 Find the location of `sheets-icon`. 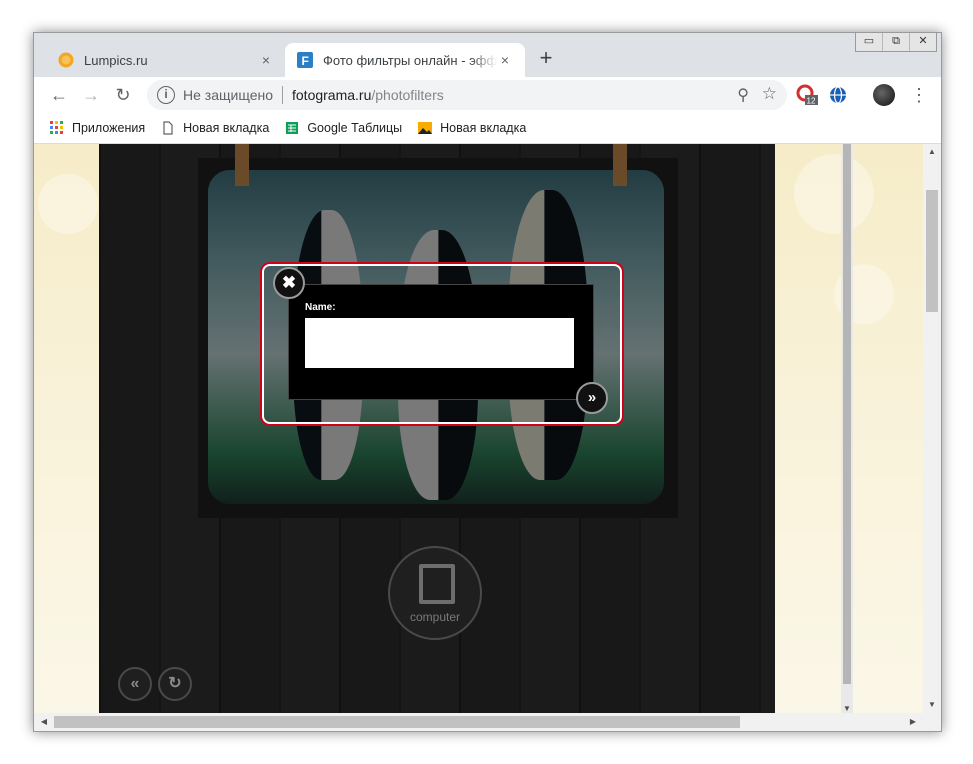

sheets-icon is located at coordinates (292, 128).